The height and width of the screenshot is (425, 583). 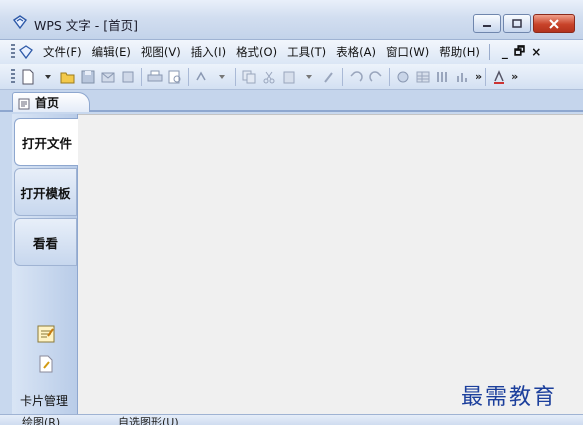 What do you see at coordinates (505, 52) in the screenshot?
I see `doc-minimize-button: _` at bounding box center [505, 52].